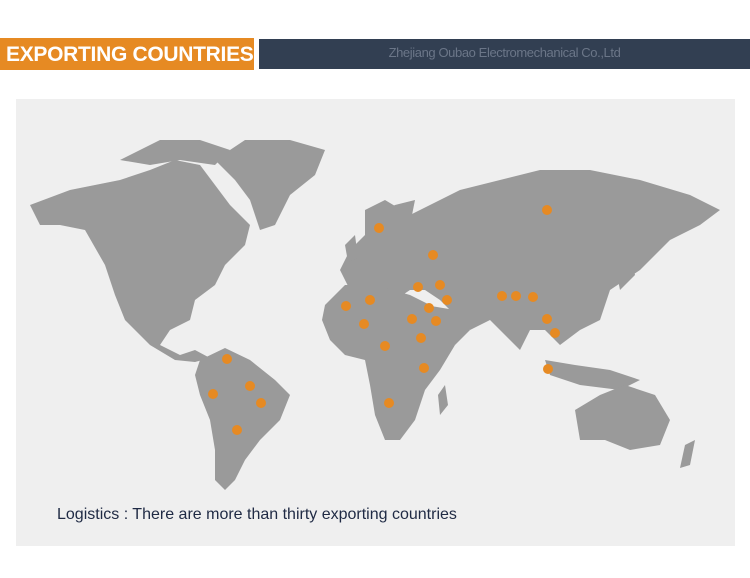 The width and height of the screenshot is (750, 578). I want to click on north-america, so click(140, 261).